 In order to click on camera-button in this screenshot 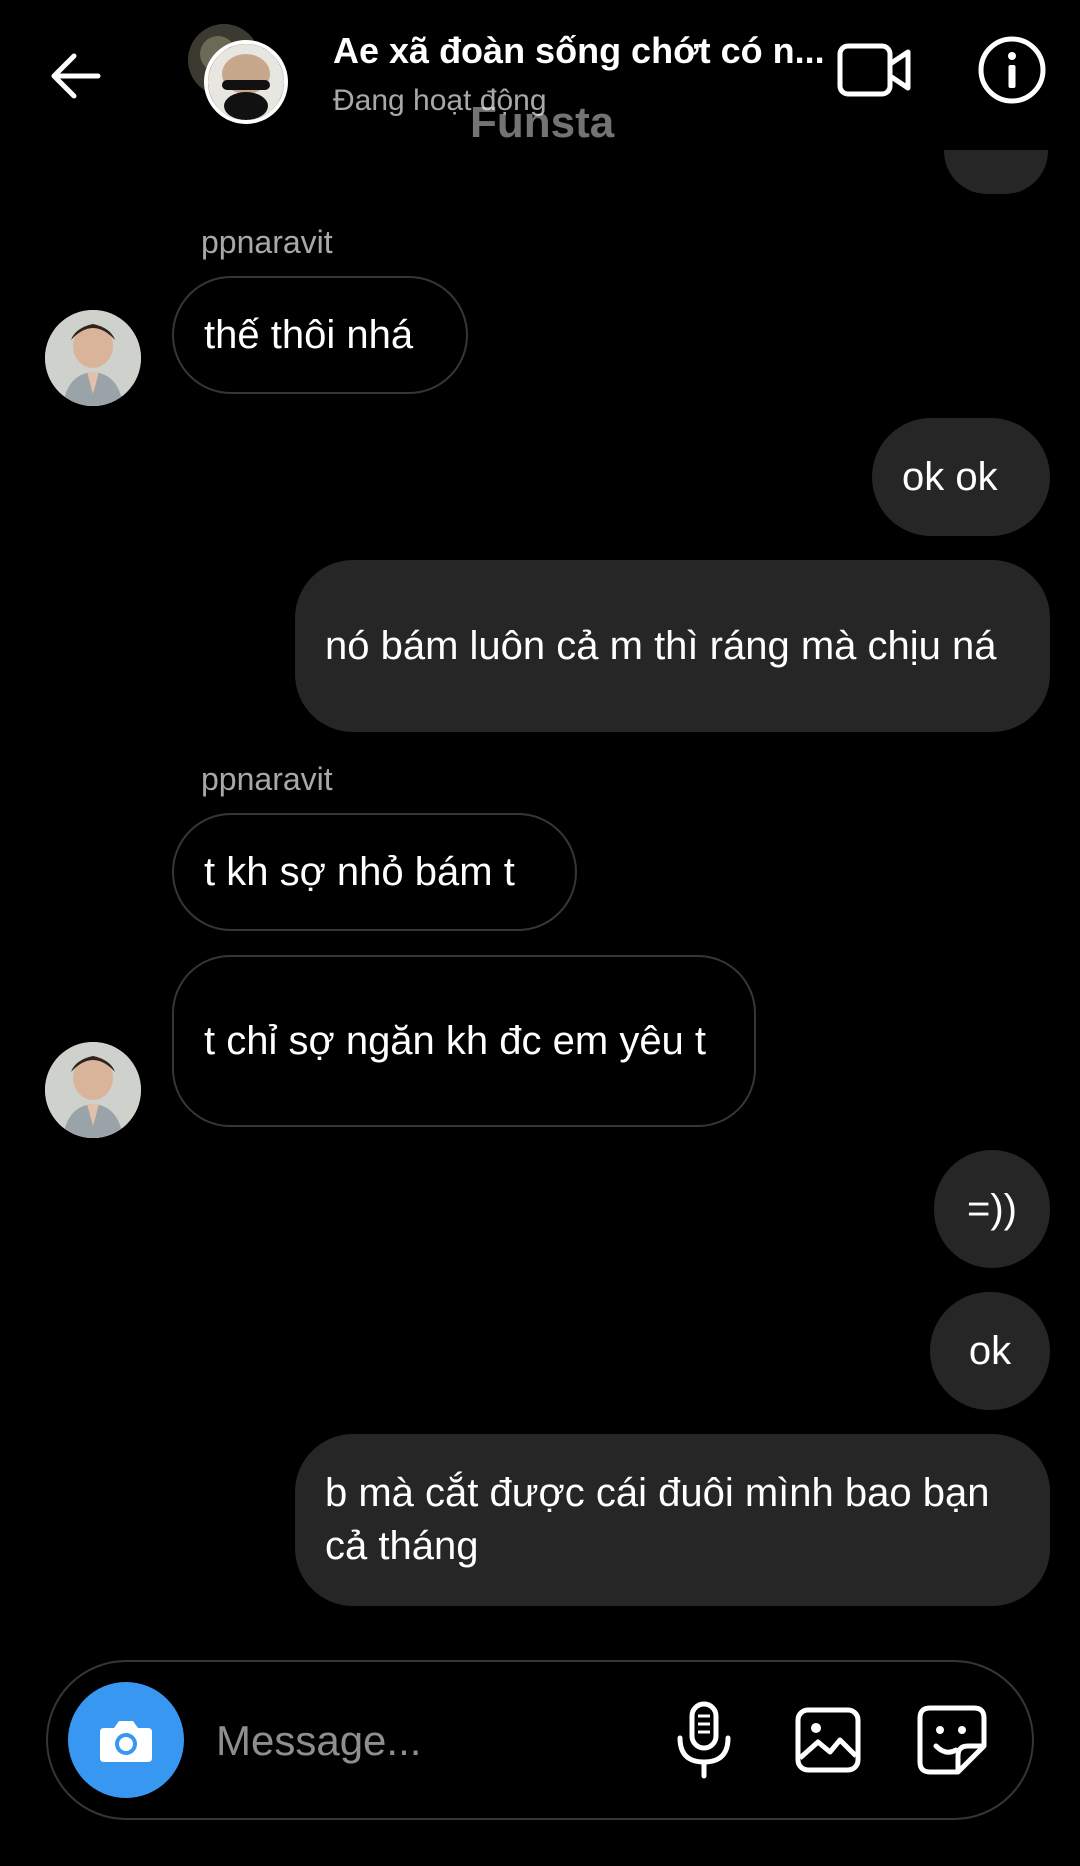, I will do `click(126, 1740)`.